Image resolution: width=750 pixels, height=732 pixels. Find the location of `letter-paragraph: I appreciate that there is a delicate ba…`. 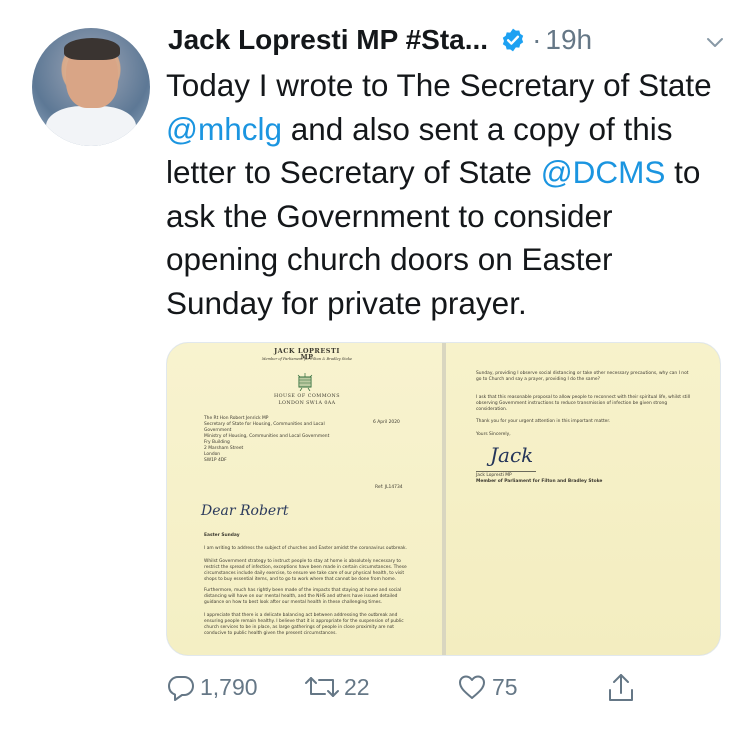

letter-paragraph: I appreciate that there is a delicate ba… is located at coordinates (304, 624).